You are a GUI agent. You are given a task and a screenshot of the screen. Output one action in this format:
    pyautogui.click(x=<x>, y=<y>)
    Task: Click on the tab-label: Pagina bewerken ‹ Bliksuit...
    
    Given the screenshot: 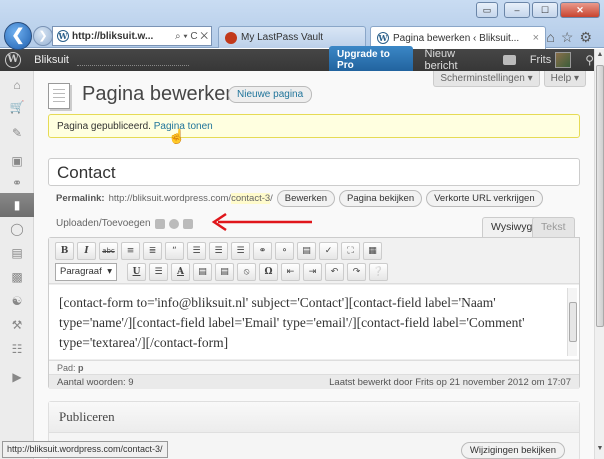 What is the action you would take?
    pyautogui.click(x=456, y=38)
    